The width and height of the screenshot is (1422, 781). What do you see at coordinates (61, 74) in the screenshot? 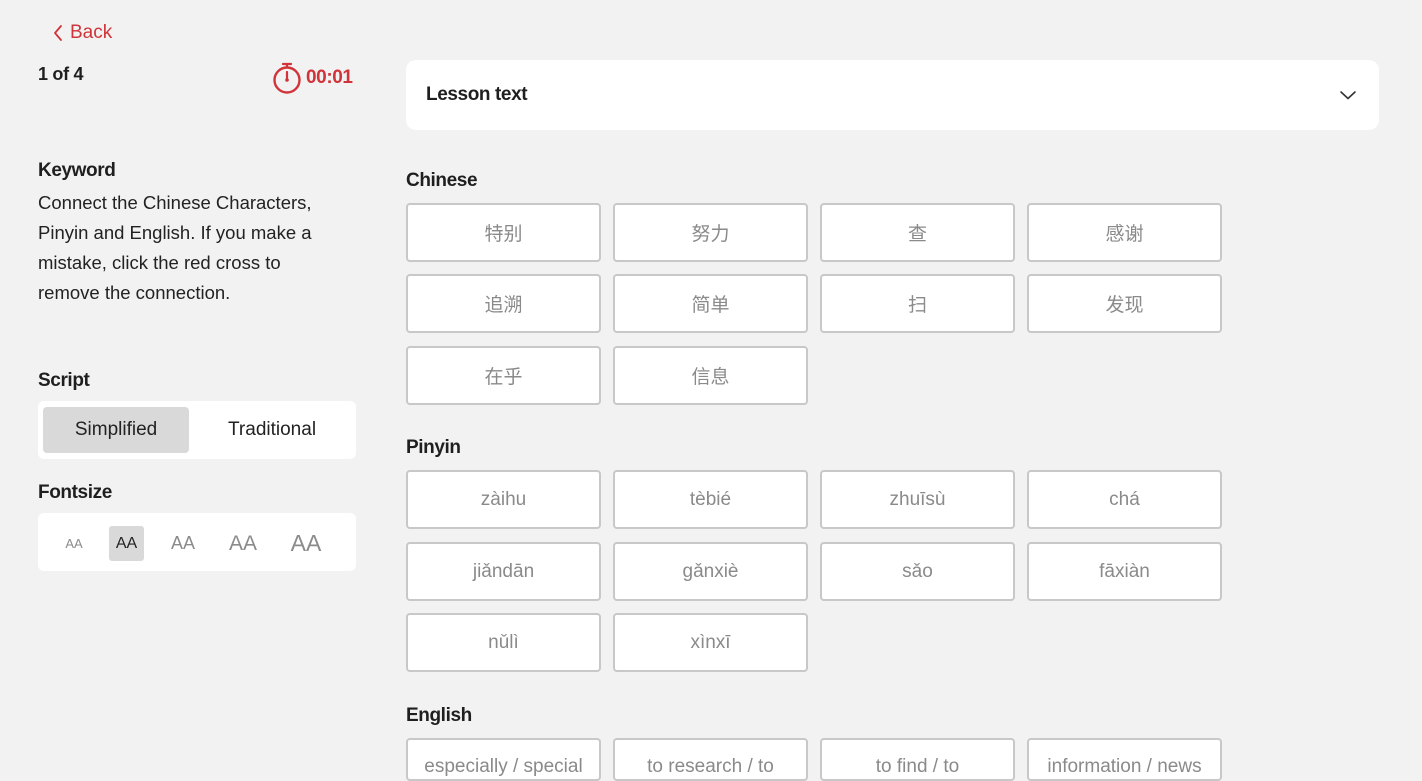
I see `question-progress: 1 of 4` at bounding box center [61, 74].